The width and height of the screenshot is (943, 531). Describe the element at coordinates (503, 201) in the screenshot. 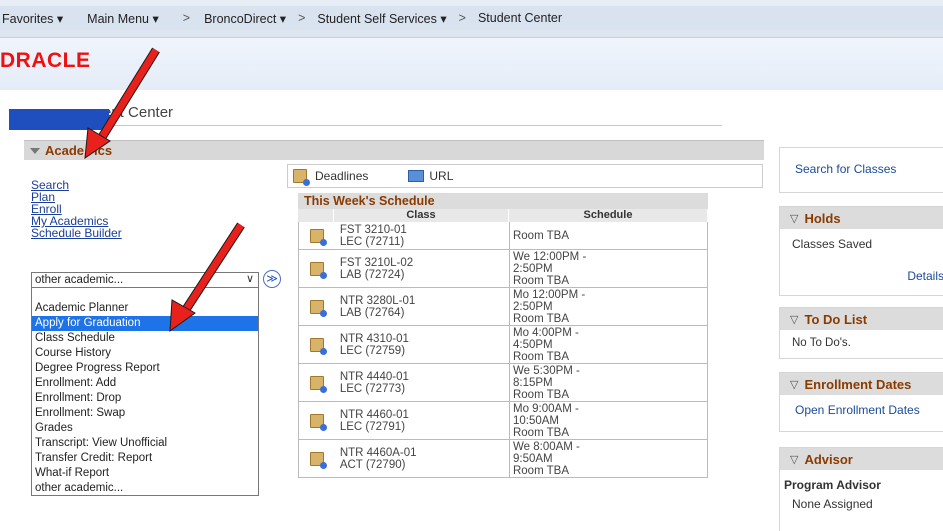

I see `schedule-title: This Week's Schedule` at that location.